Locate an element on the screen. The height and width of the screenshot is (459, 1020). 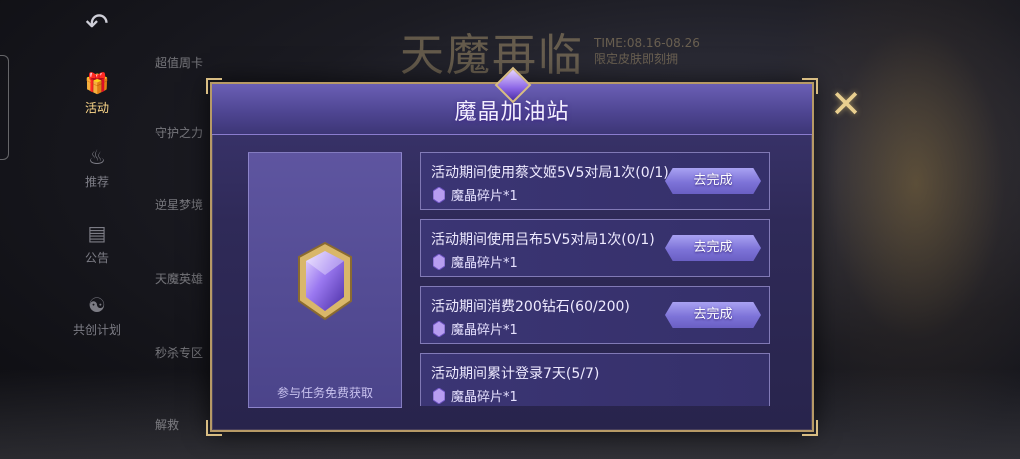
task-row: 活动期间累计登录7天(5/7) 魔晶碎片*1 is located at coordinates (595, 379).